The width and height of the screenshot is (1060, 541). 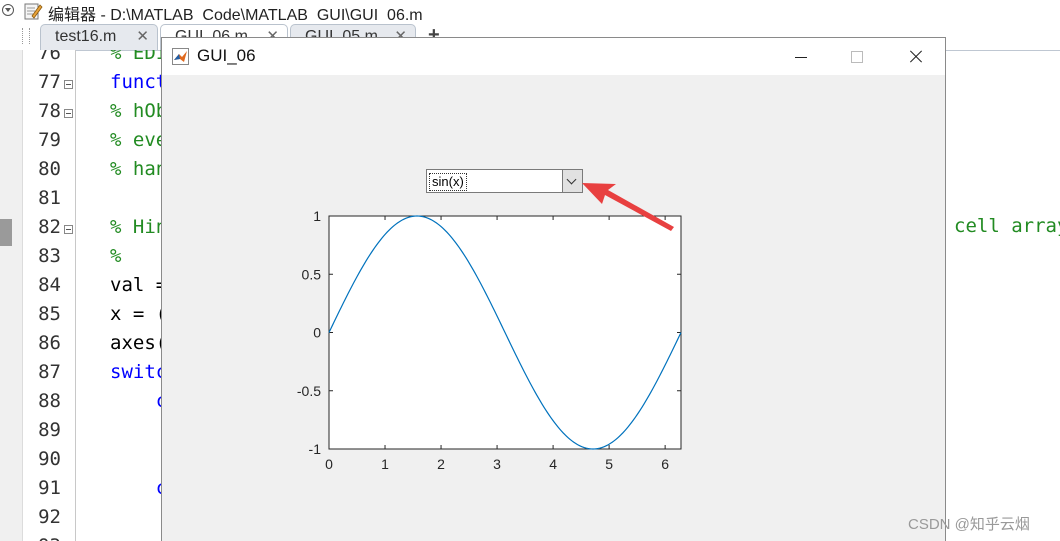 What do you see at coordinates (441, 464) in the screenshot?
I see `x-tick-label: 2` at bounding box center [441, 464].